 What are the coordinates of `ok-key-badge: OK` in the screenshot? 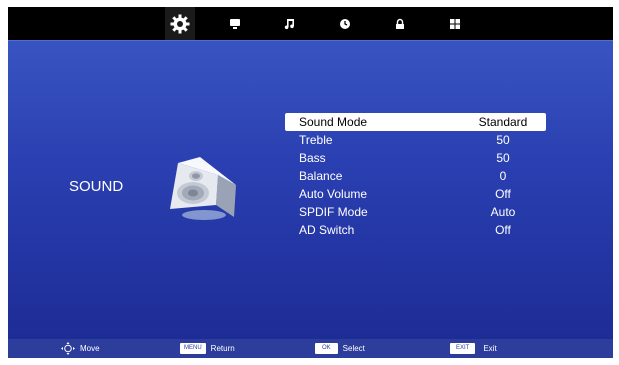 It's located at (326, 348).